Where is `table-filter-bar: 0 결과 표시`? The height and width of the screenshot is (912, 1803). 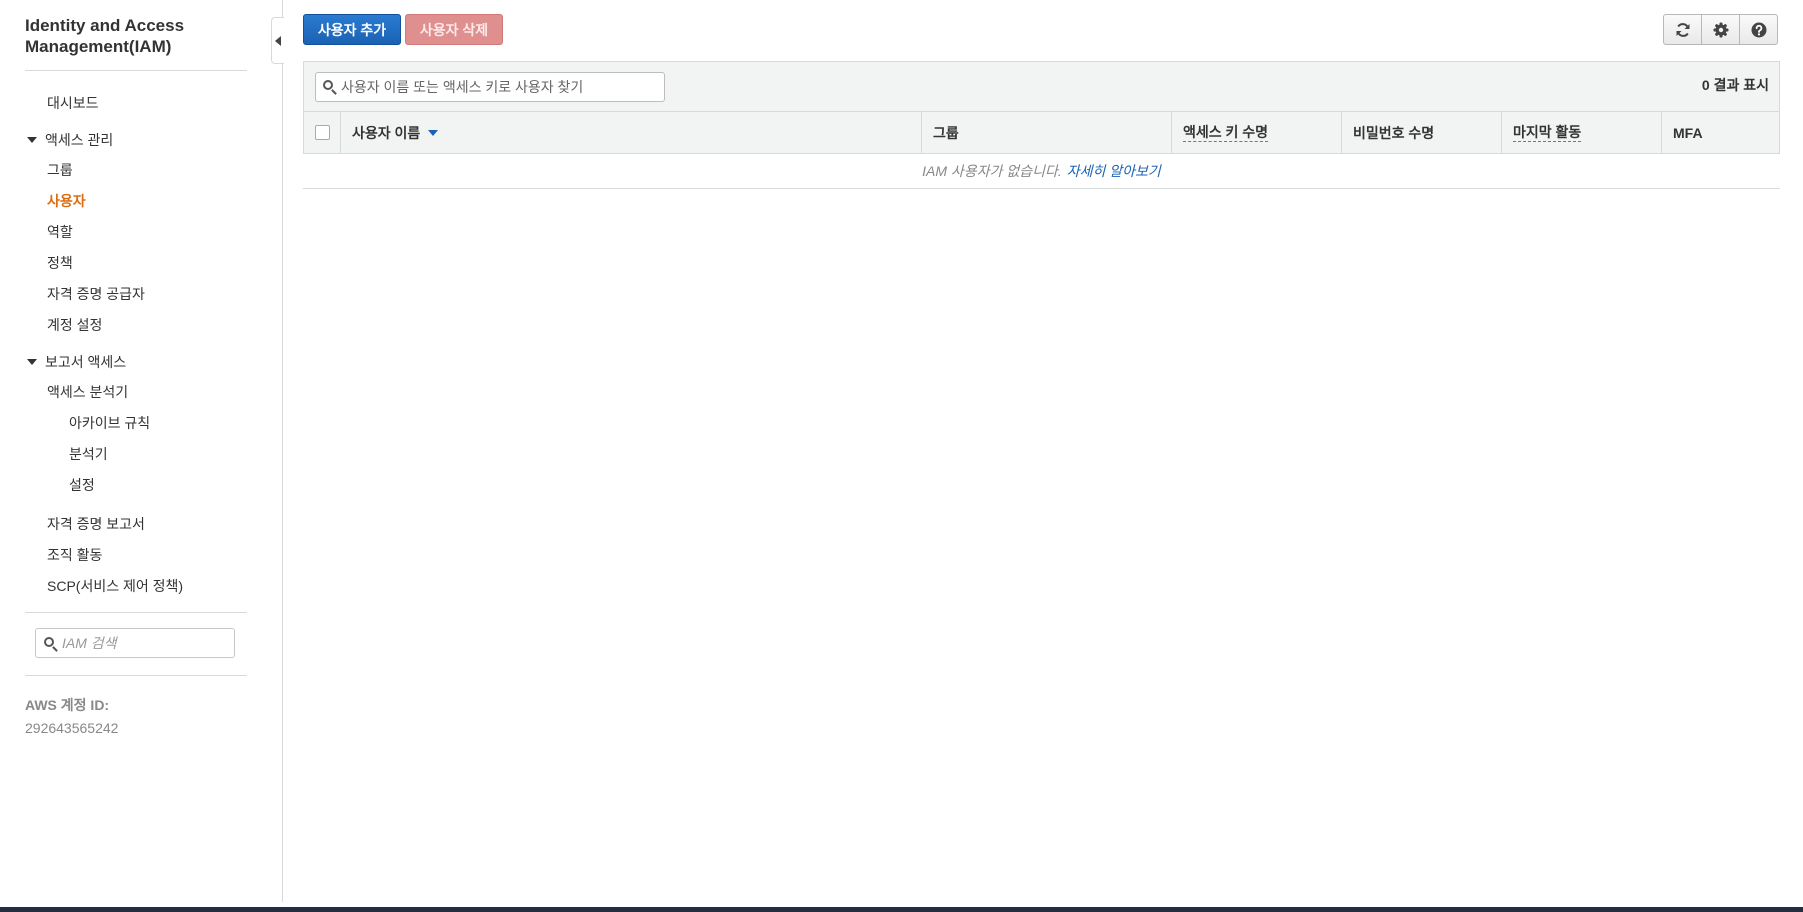 table-filter-bar: 0 결과 표시 is located at coordinates (1041, 86).